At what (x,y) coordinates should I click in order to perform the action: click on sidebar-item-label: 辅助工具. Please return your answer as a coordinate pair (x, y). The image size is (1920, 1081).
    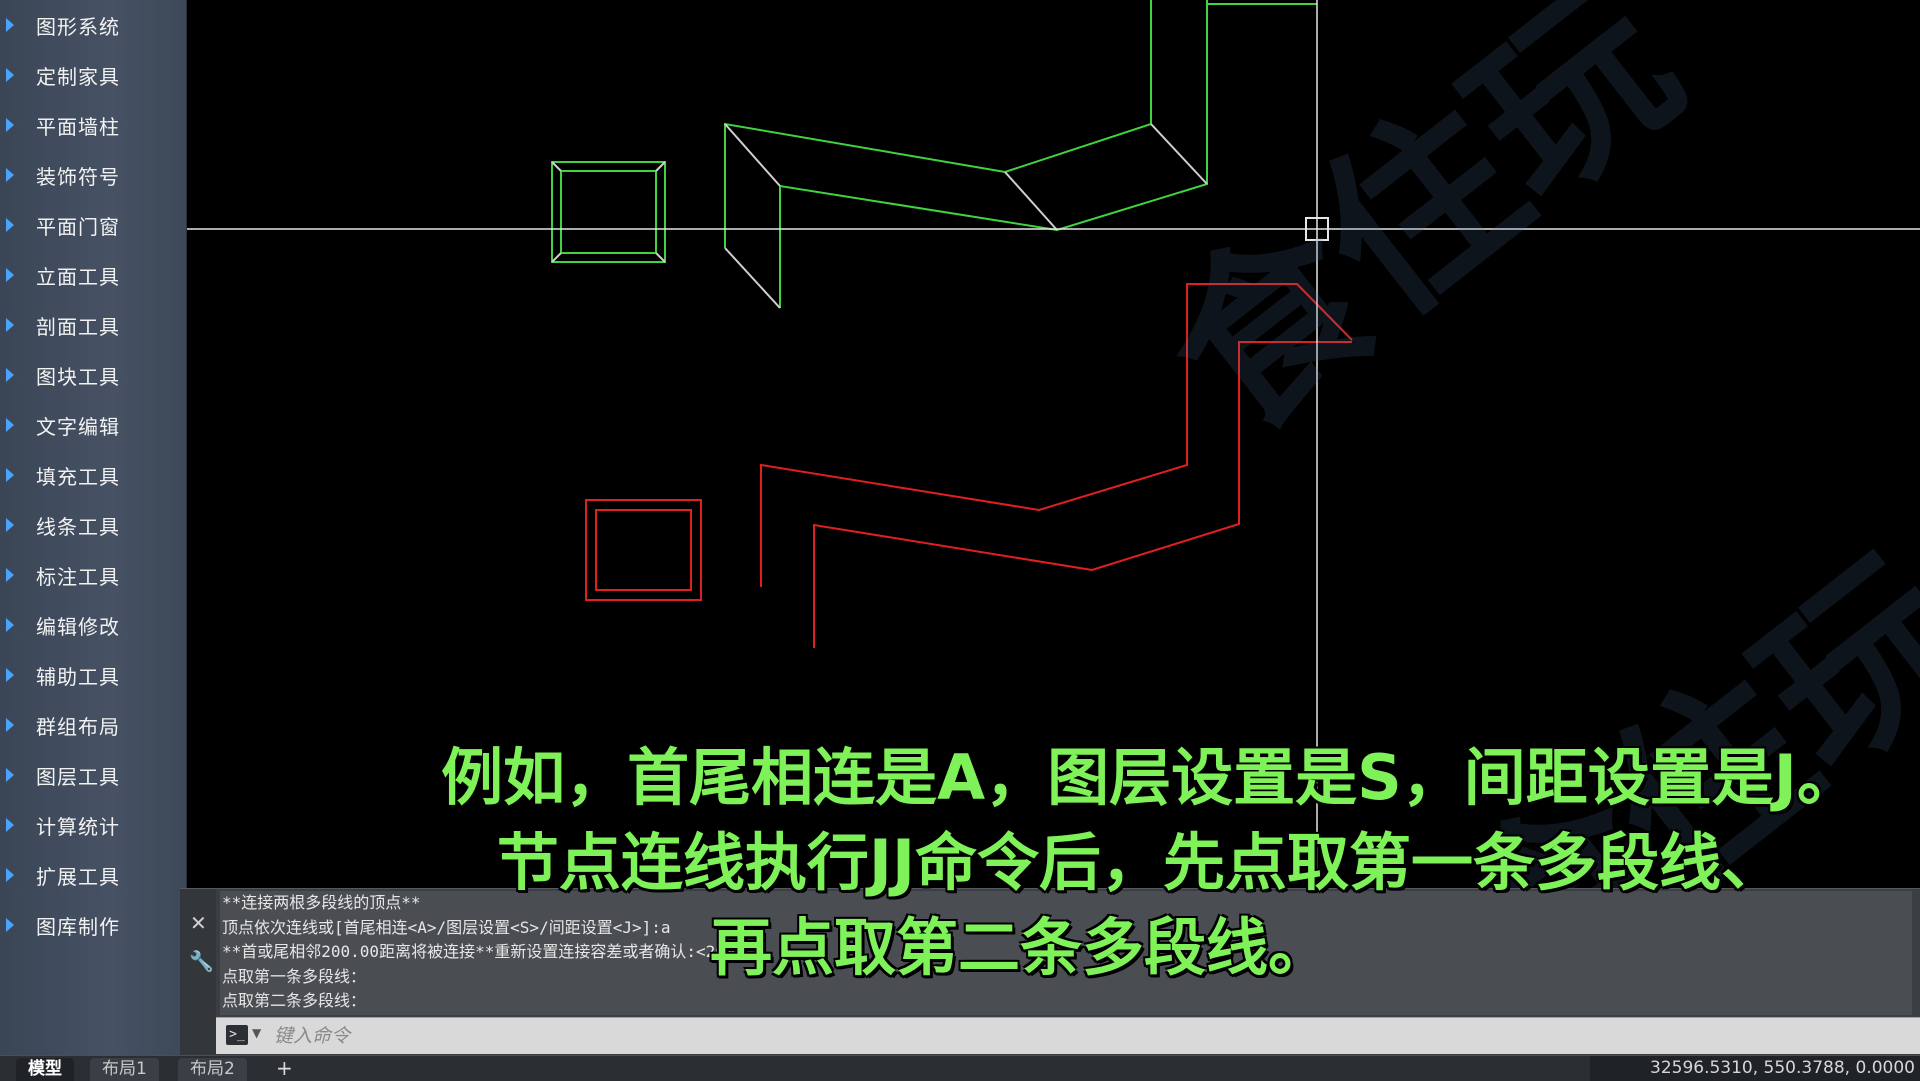
    Looking at the image, I should click on (78, 676).